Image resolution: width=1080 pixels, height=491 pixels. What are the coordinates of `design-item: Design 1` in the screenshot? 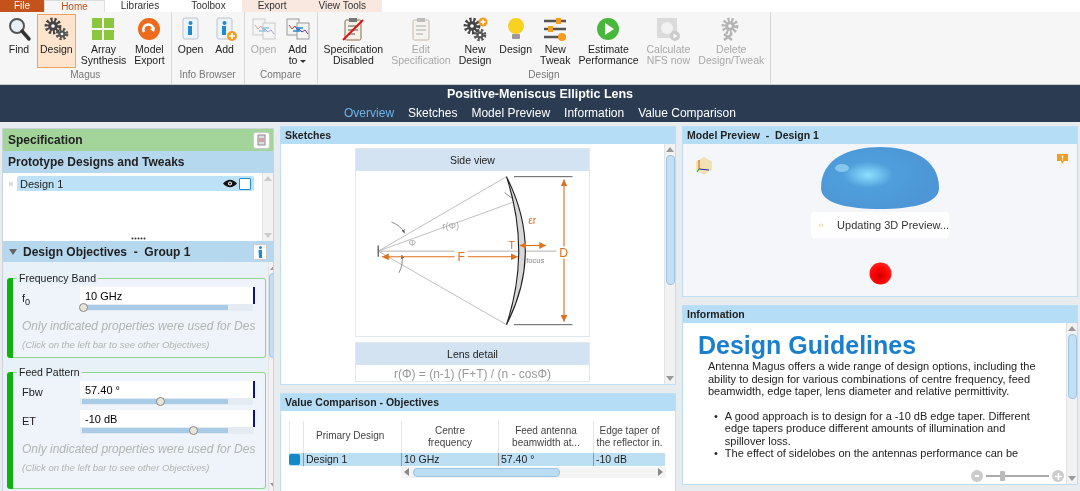 It's located at (135, 183).